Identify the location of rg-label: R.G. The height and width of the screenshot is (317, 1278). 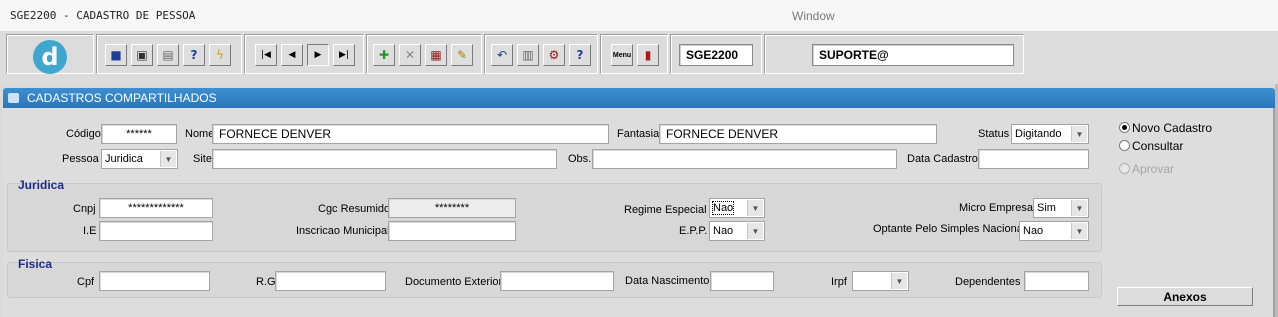
(266, 282).